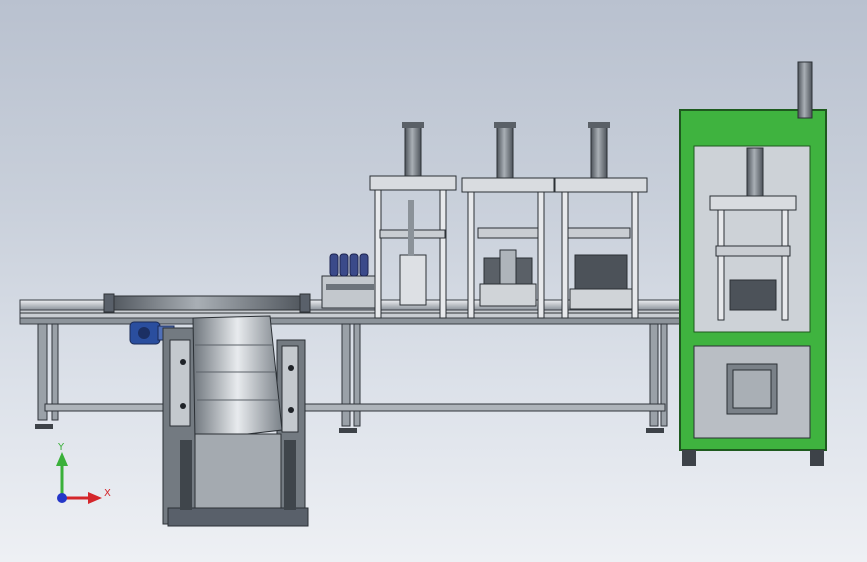  What do you see at coordinates (61, 447) in the screenshot?
I see `triad-y-label: Y` at bounding box center [61, 447].